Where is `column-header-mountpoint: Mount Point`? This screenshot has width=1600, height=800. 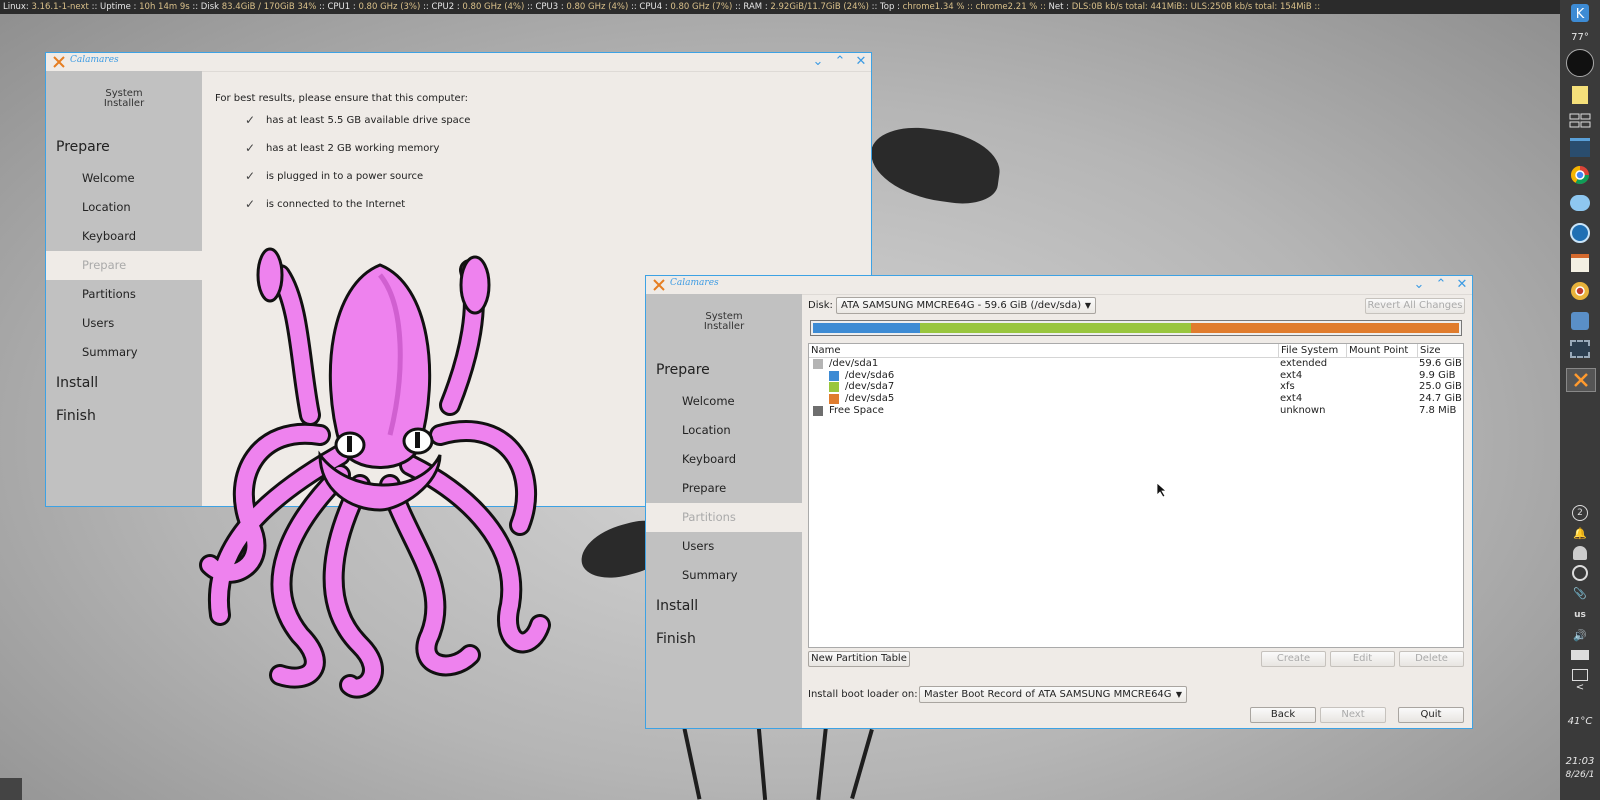 column-header-mountpoint: Mount Point is located at coordinates (1382, 350).